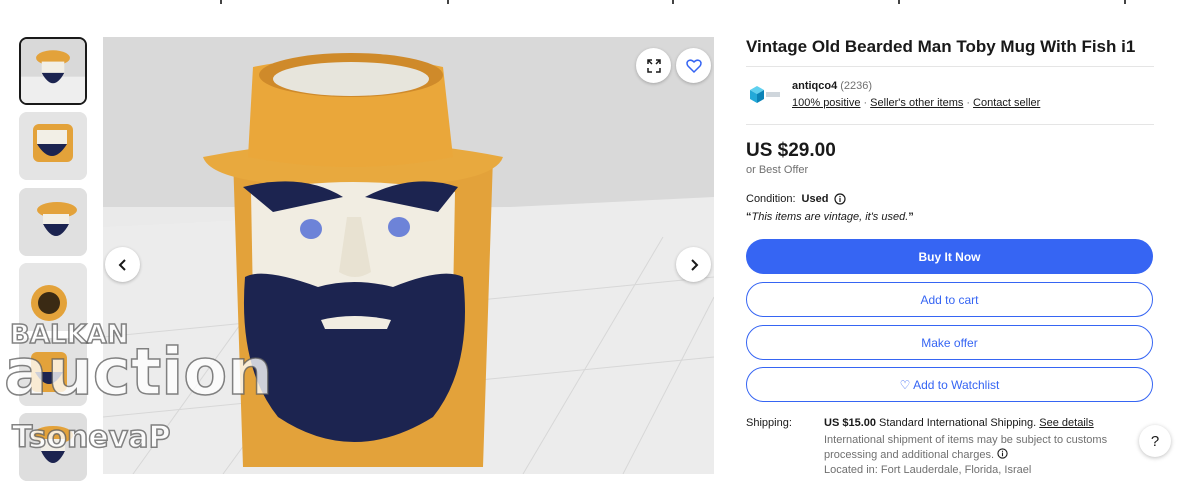  What do you see at coordinates (830, 217) in the screenshot?
I see `condition-note: “This items are vintage, it's used.”` at bounding box center [830, 217].